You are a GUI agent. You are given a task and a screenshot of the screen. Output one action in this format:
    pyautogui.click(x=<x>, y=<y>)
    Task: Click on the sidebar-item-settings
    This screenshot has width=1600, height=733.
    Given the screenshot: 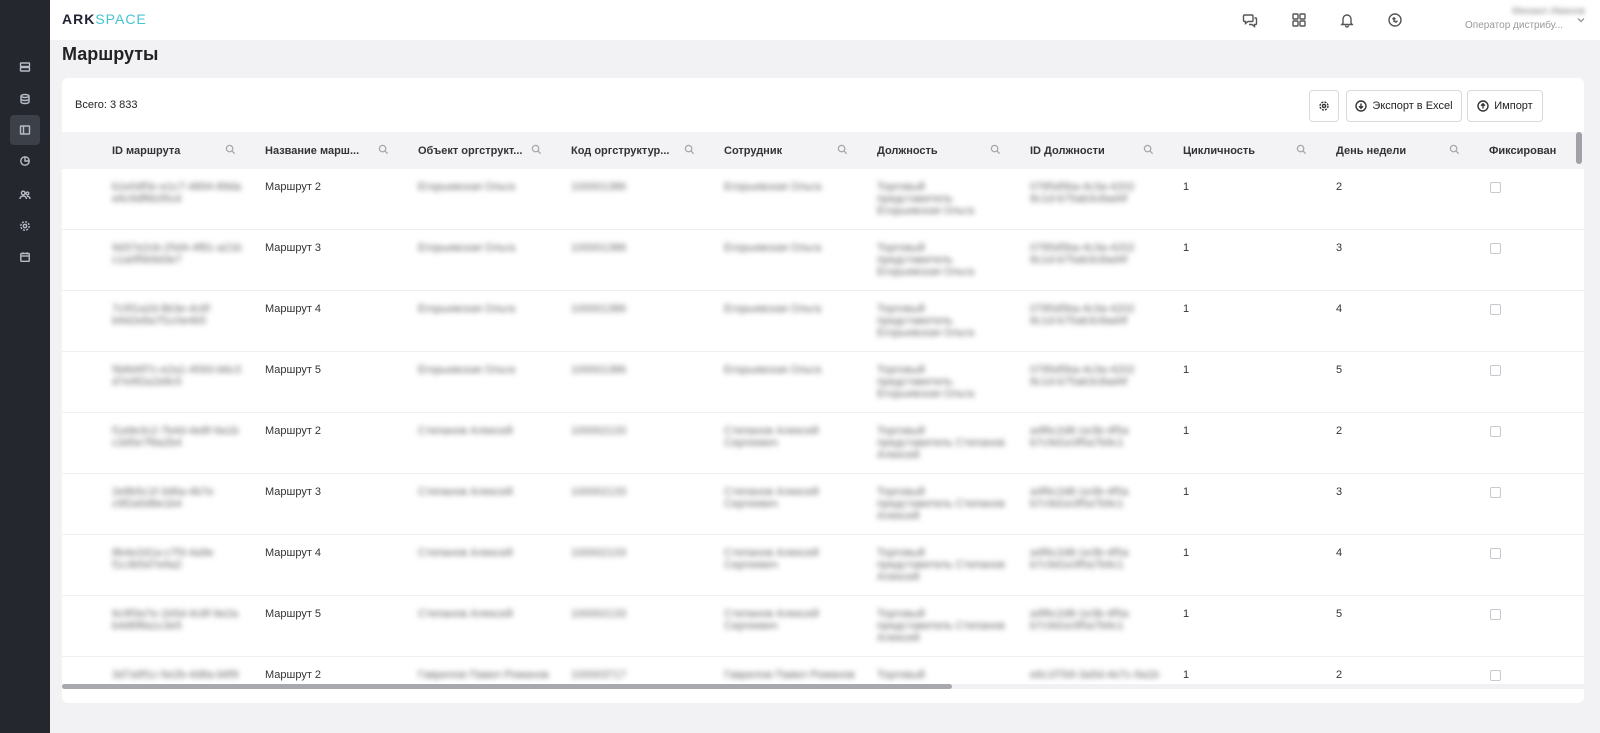 What is the action you would take?
    pyautogui.click(x=25, y=226)
    